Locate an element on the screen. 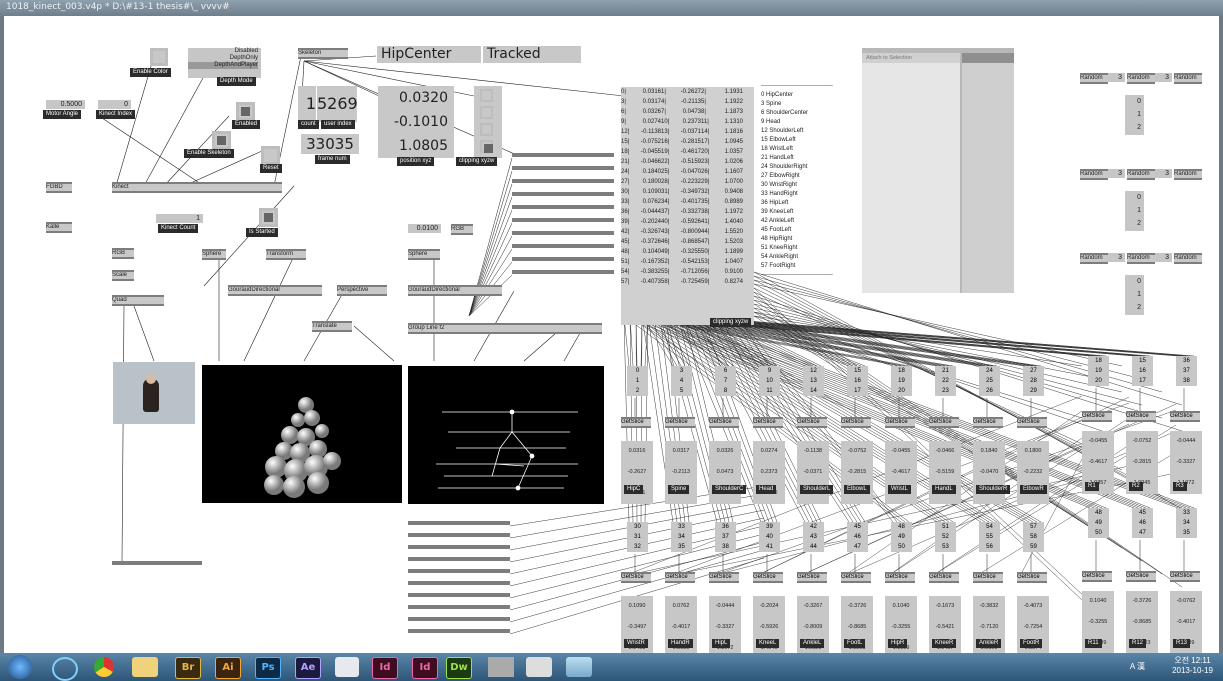 The image size is (1223, 681). app-icon is located at coordinates (539, 667).